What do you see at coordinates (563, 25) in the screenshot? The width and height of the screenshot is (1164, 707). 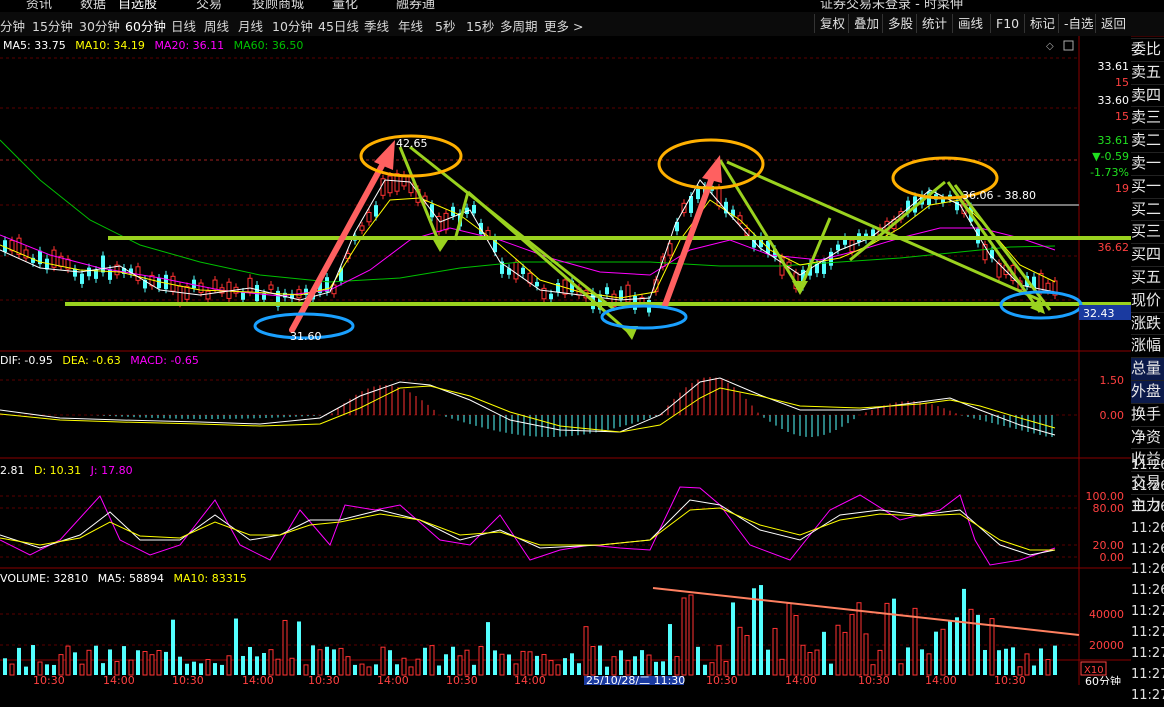 I see `more-periods-button: 更多 >` at bounding box center [563, 25].